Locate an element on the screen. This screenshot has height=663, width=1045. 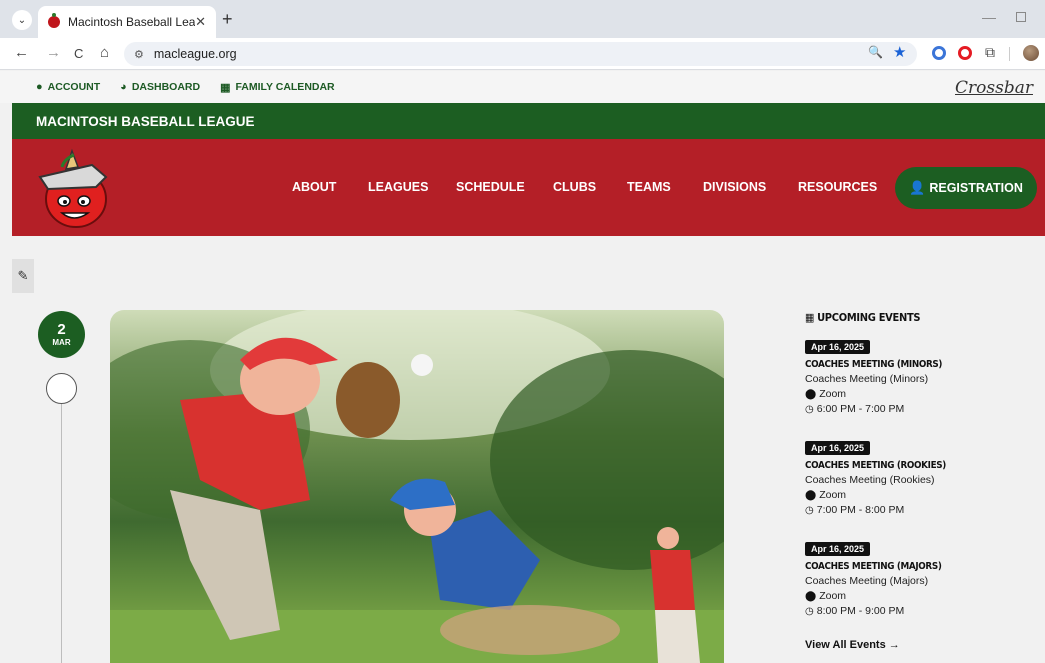
upcoming-events-title: ▦ UPCOMING EVENTS is located at coordinates (920, 317).